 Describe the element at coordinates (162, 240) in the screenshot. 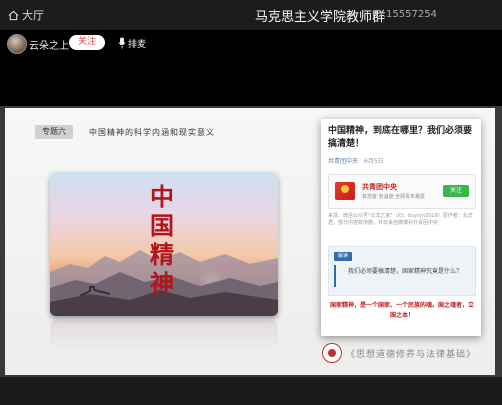

I see `poster-title: 中国精神` at that location.